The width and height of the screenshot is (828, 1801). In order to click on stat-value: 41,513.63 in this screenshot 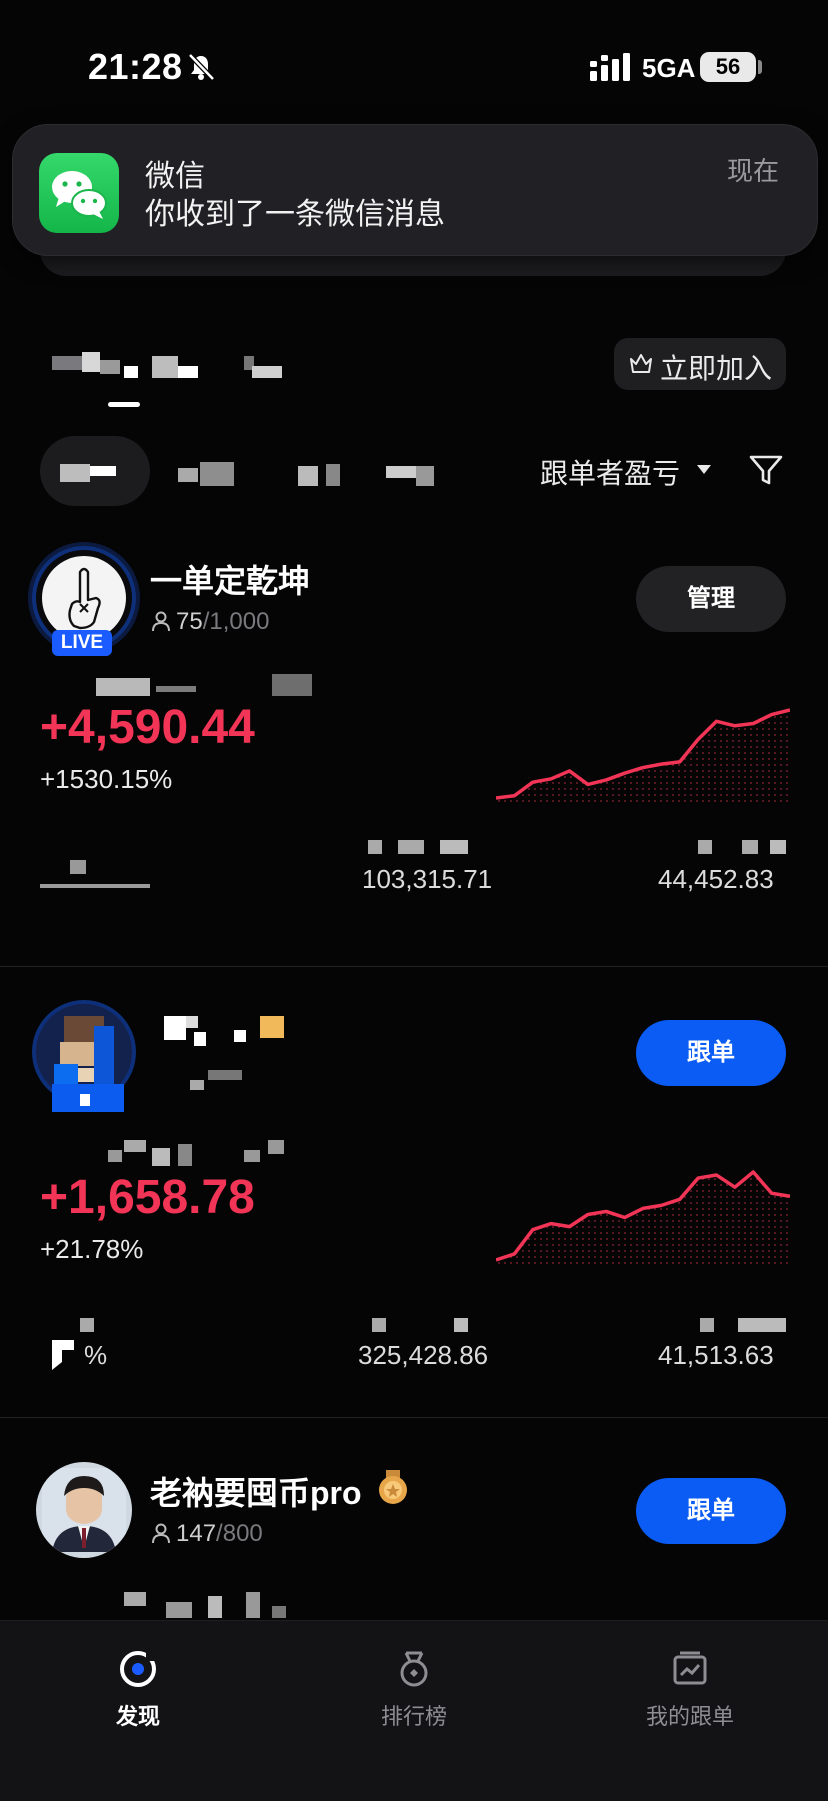, I will do `click(716, 1355)`.